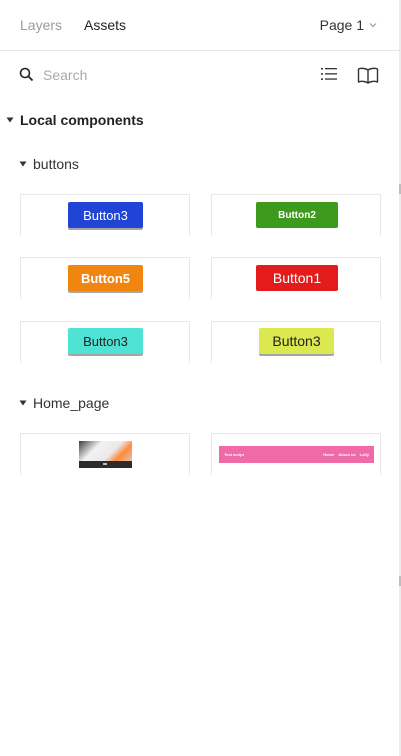  I want to click on page-selector-label: Page 1, so click(341, 25).